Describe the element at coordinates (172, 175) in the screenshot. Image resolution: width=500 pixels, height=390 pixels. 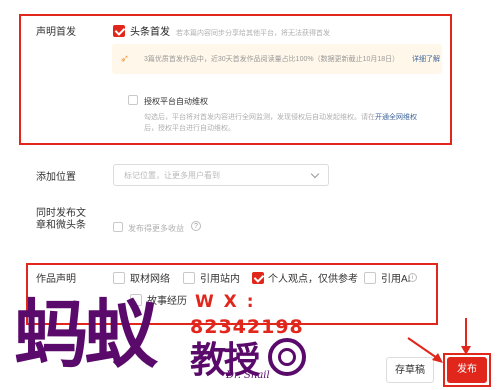
I see `location-placeholder: 标记位置，让更多用户看到` at that location.